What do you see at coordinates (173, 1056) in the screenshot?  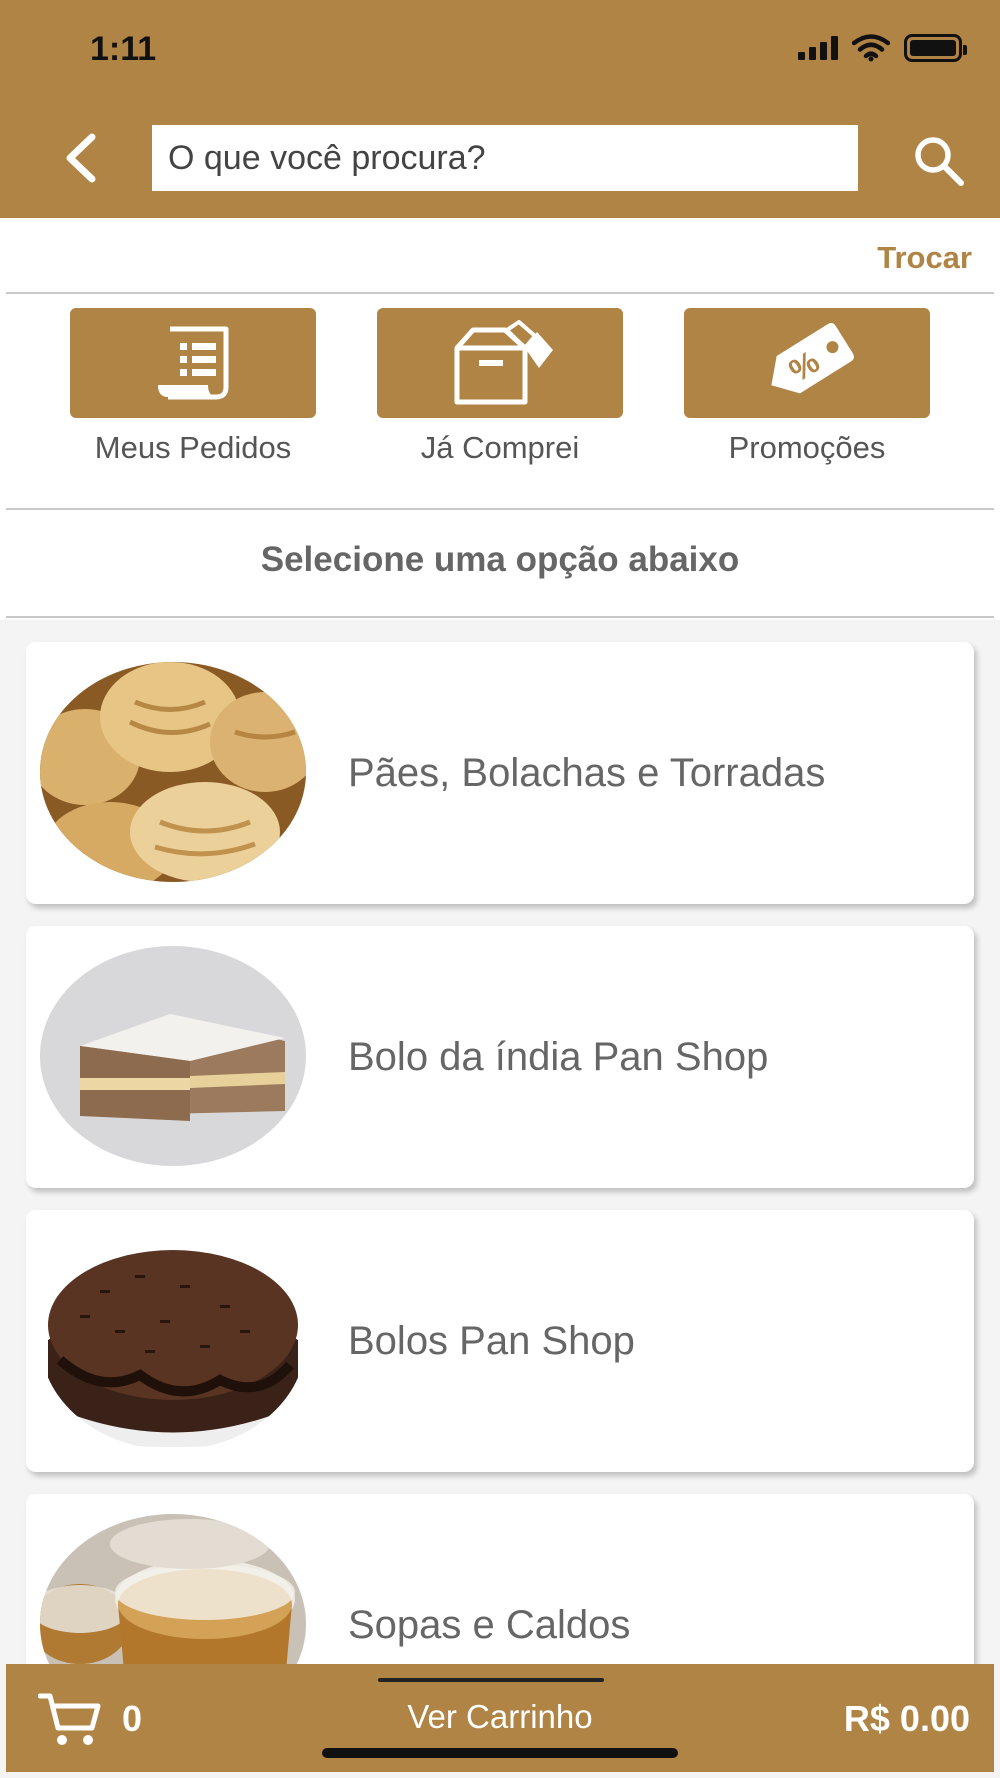 I see `layer-cake-slice-image` at bounding box center [173, 1056].